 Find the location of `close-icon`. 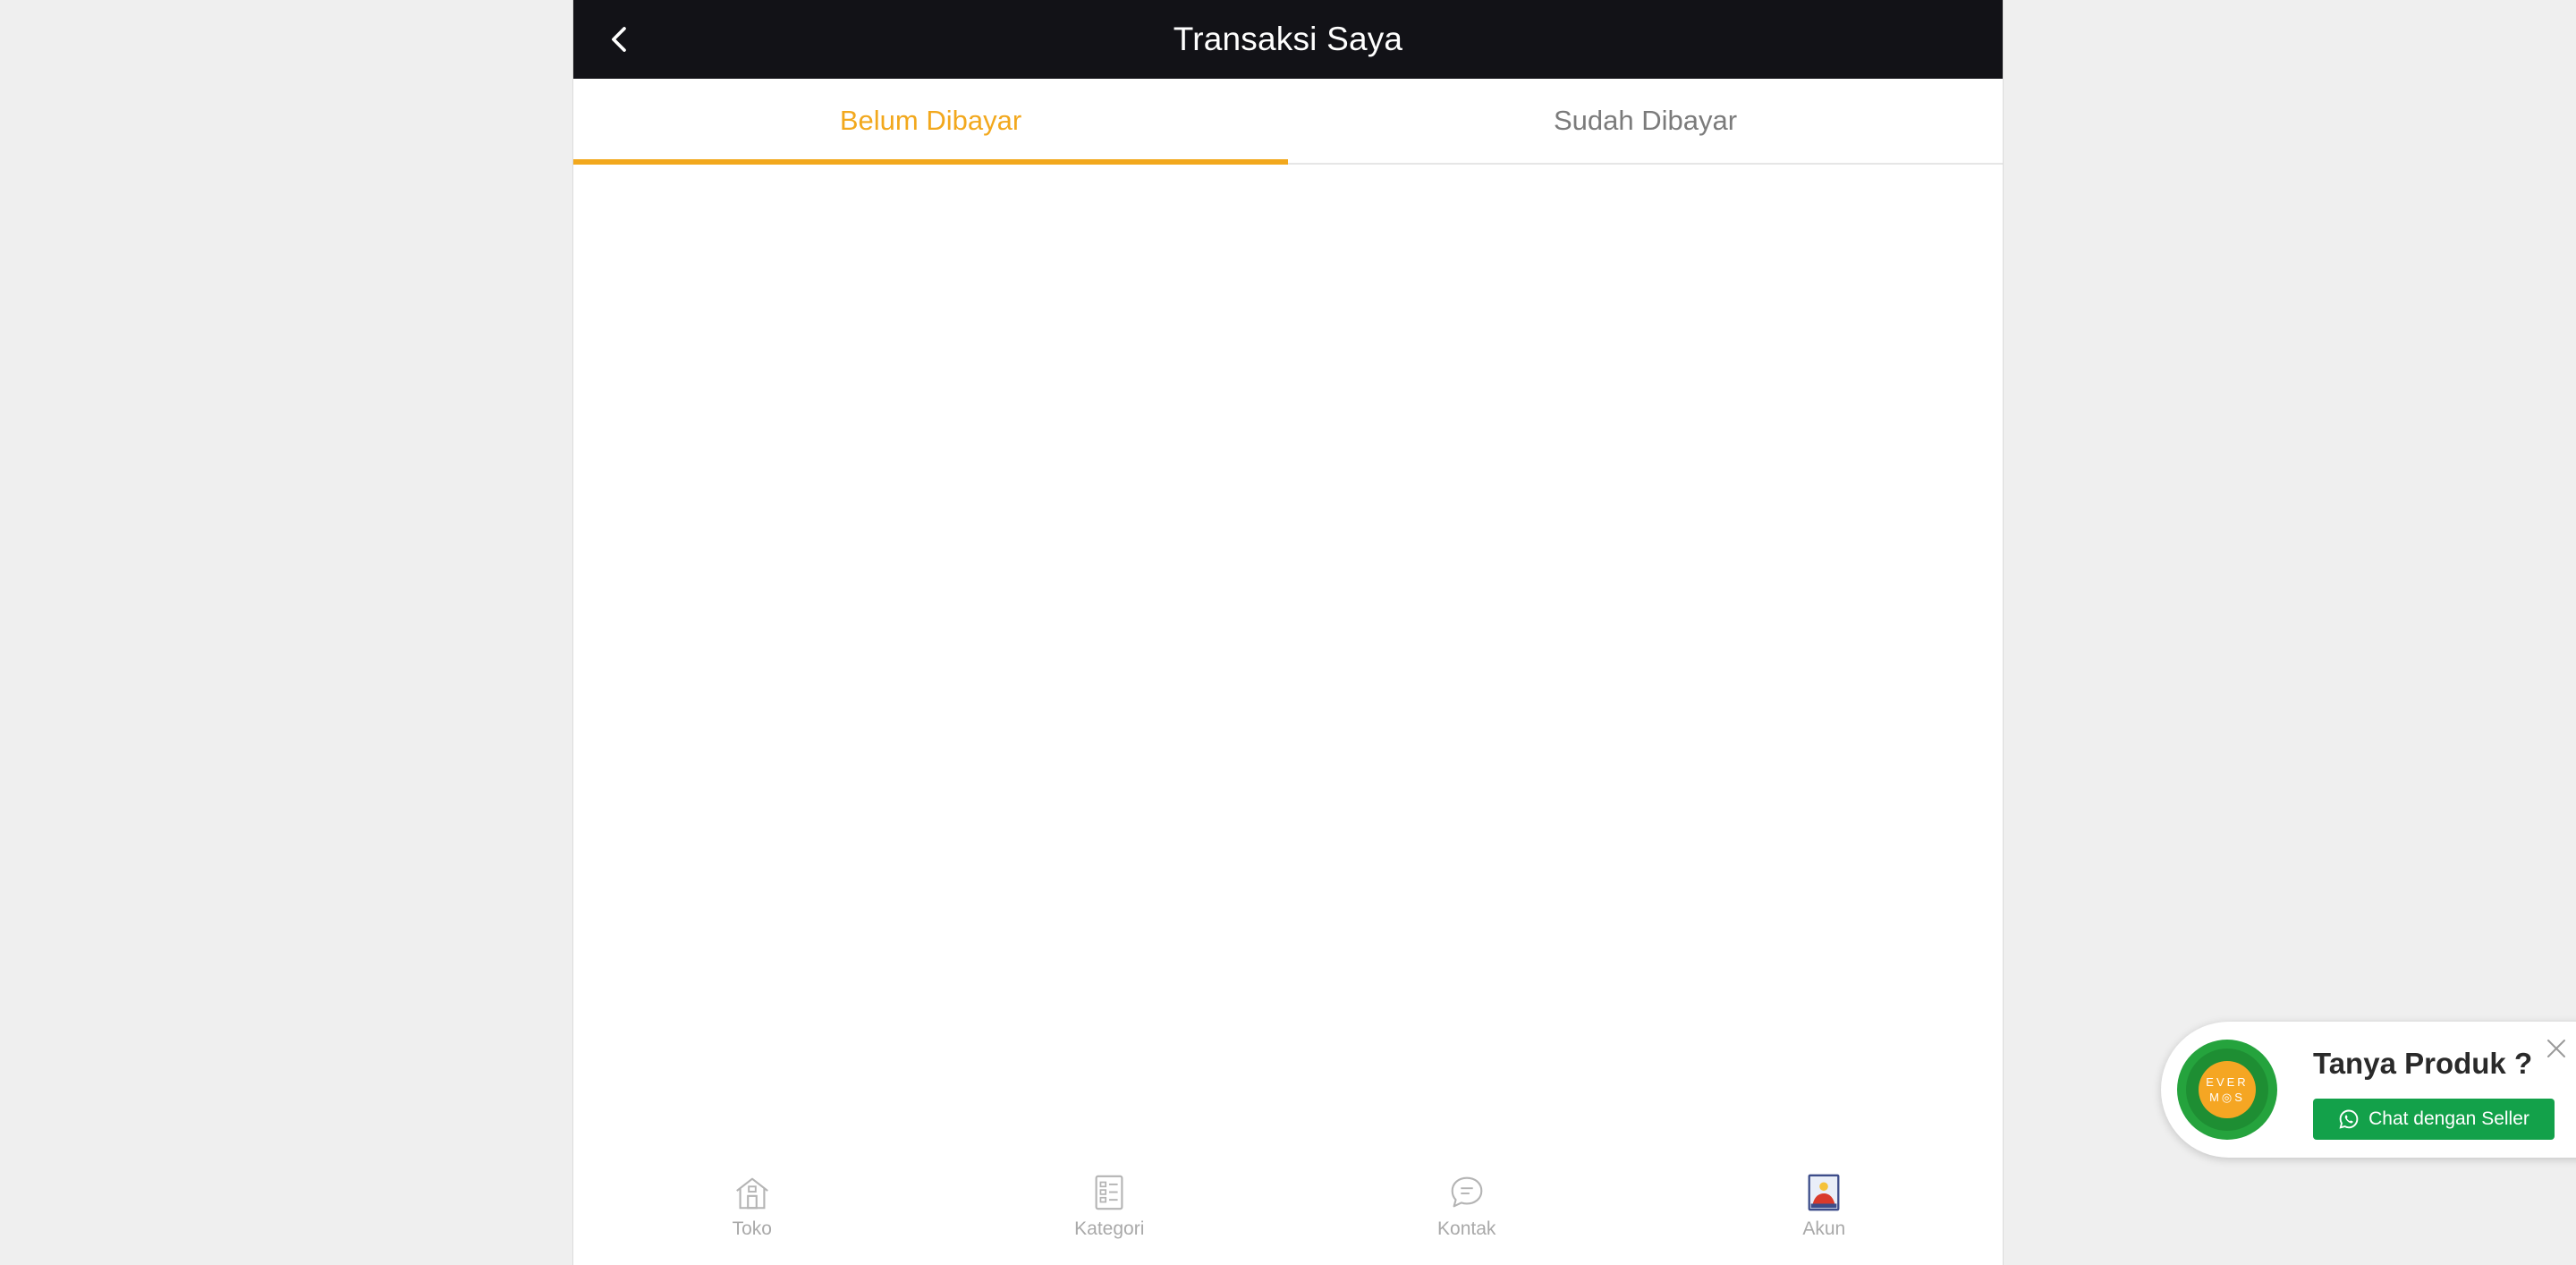

close-icon is located at coordinates (2556, 1048).